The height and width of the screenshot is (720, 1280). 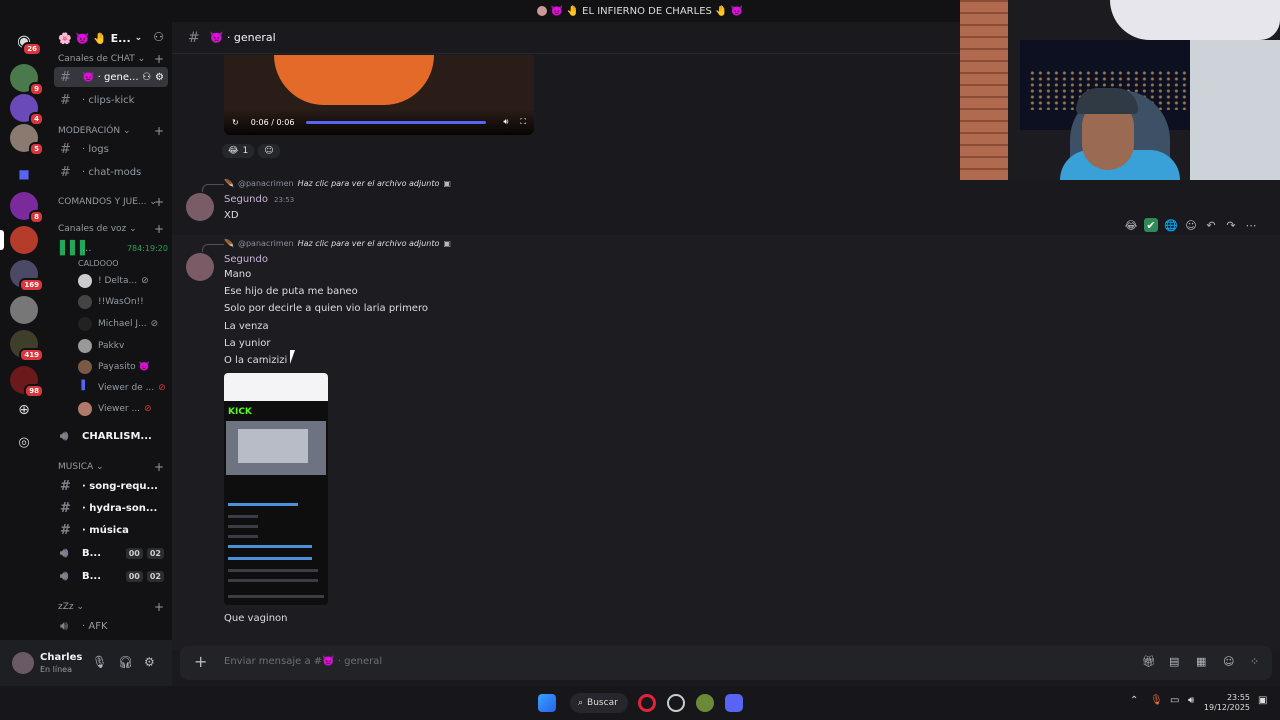 I want to click on check-emoji-icon: ✔, so click(x=1151, y=225).